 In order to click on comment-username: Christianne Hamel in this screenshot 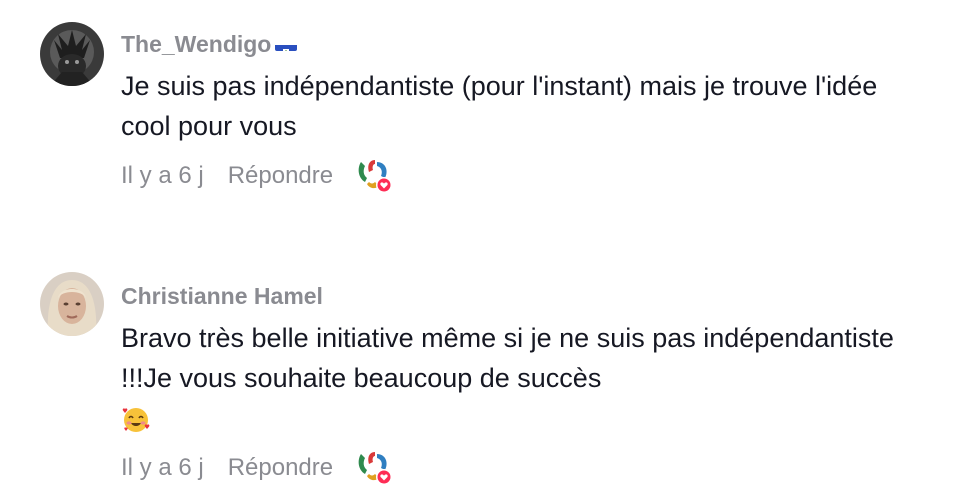, I will do `click(527, 296)`.